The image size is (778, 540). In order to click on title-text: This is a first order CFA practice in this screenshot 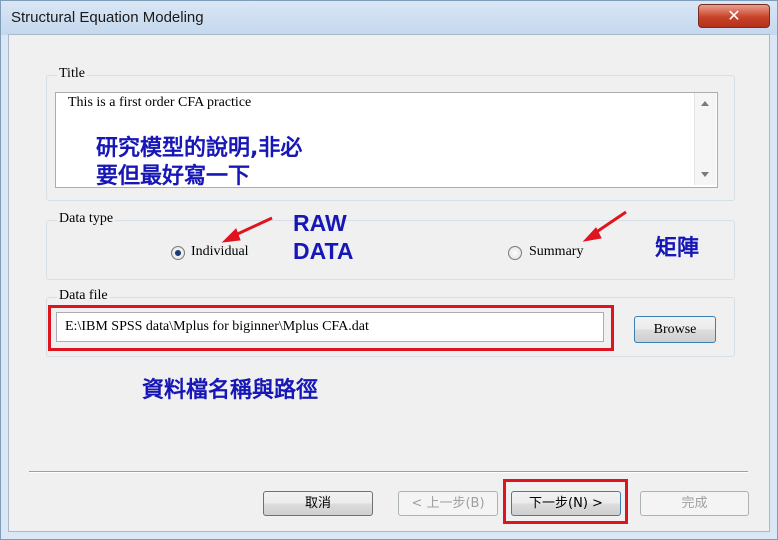, I will do `click(160, 102)`.